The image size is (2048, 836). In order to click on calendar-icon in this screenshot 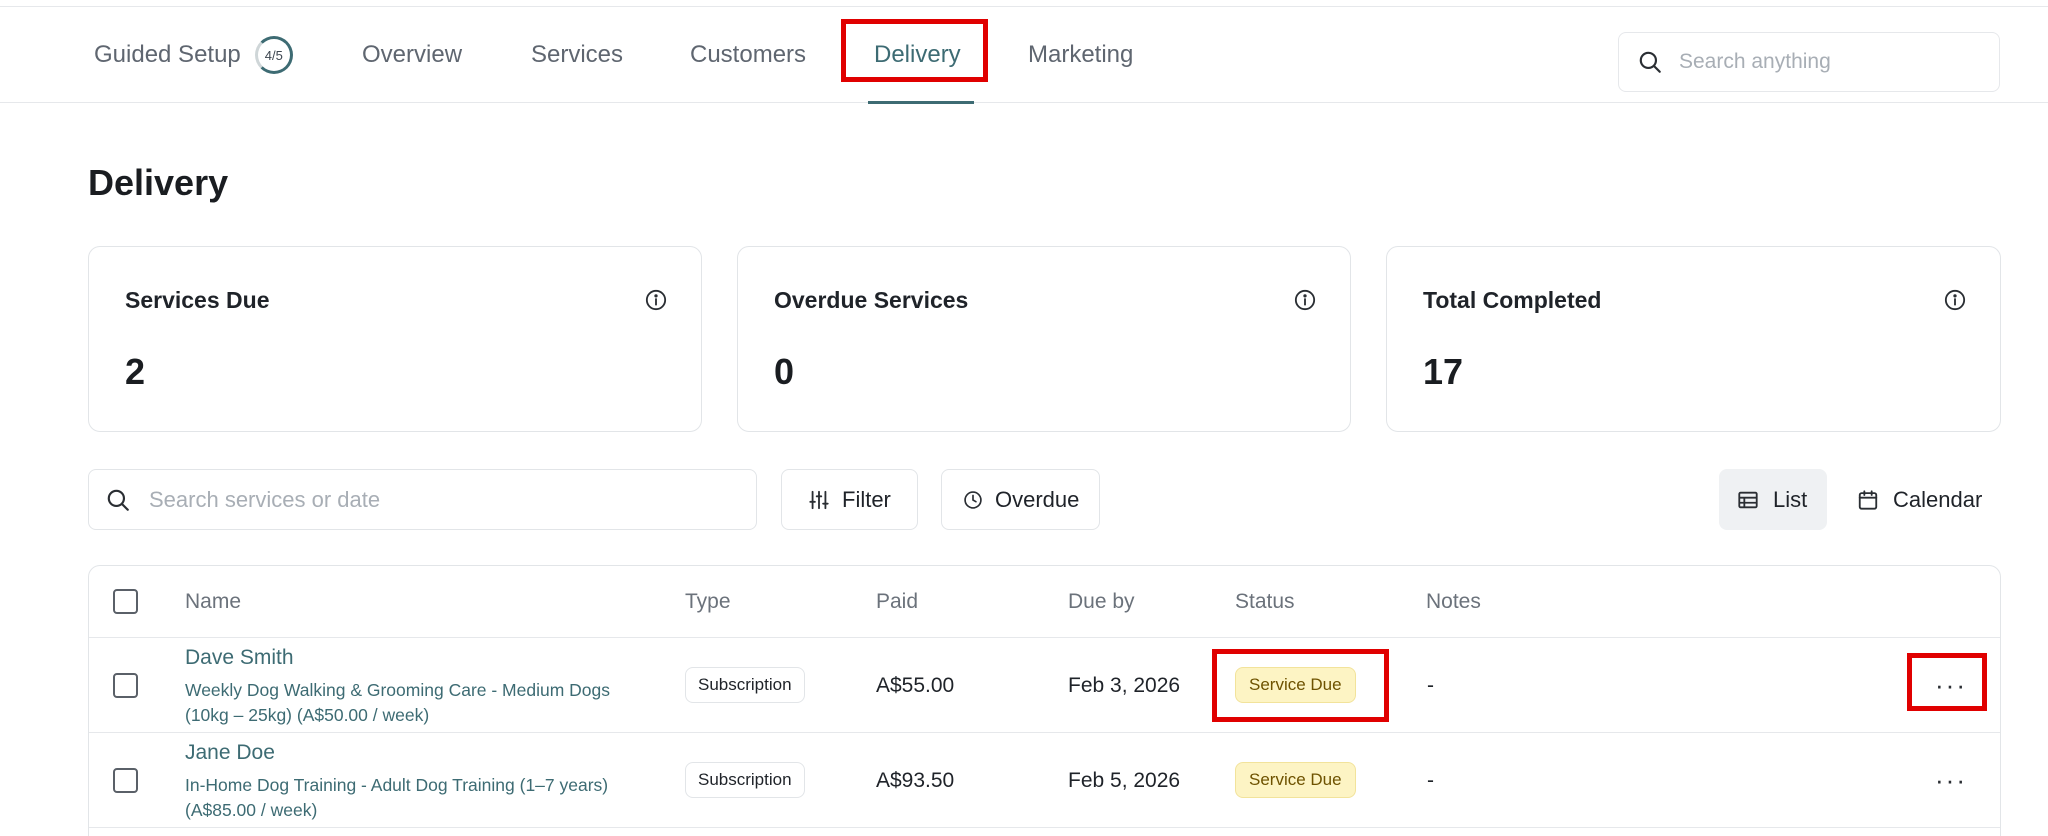, I will do `click(1868, 499)`.